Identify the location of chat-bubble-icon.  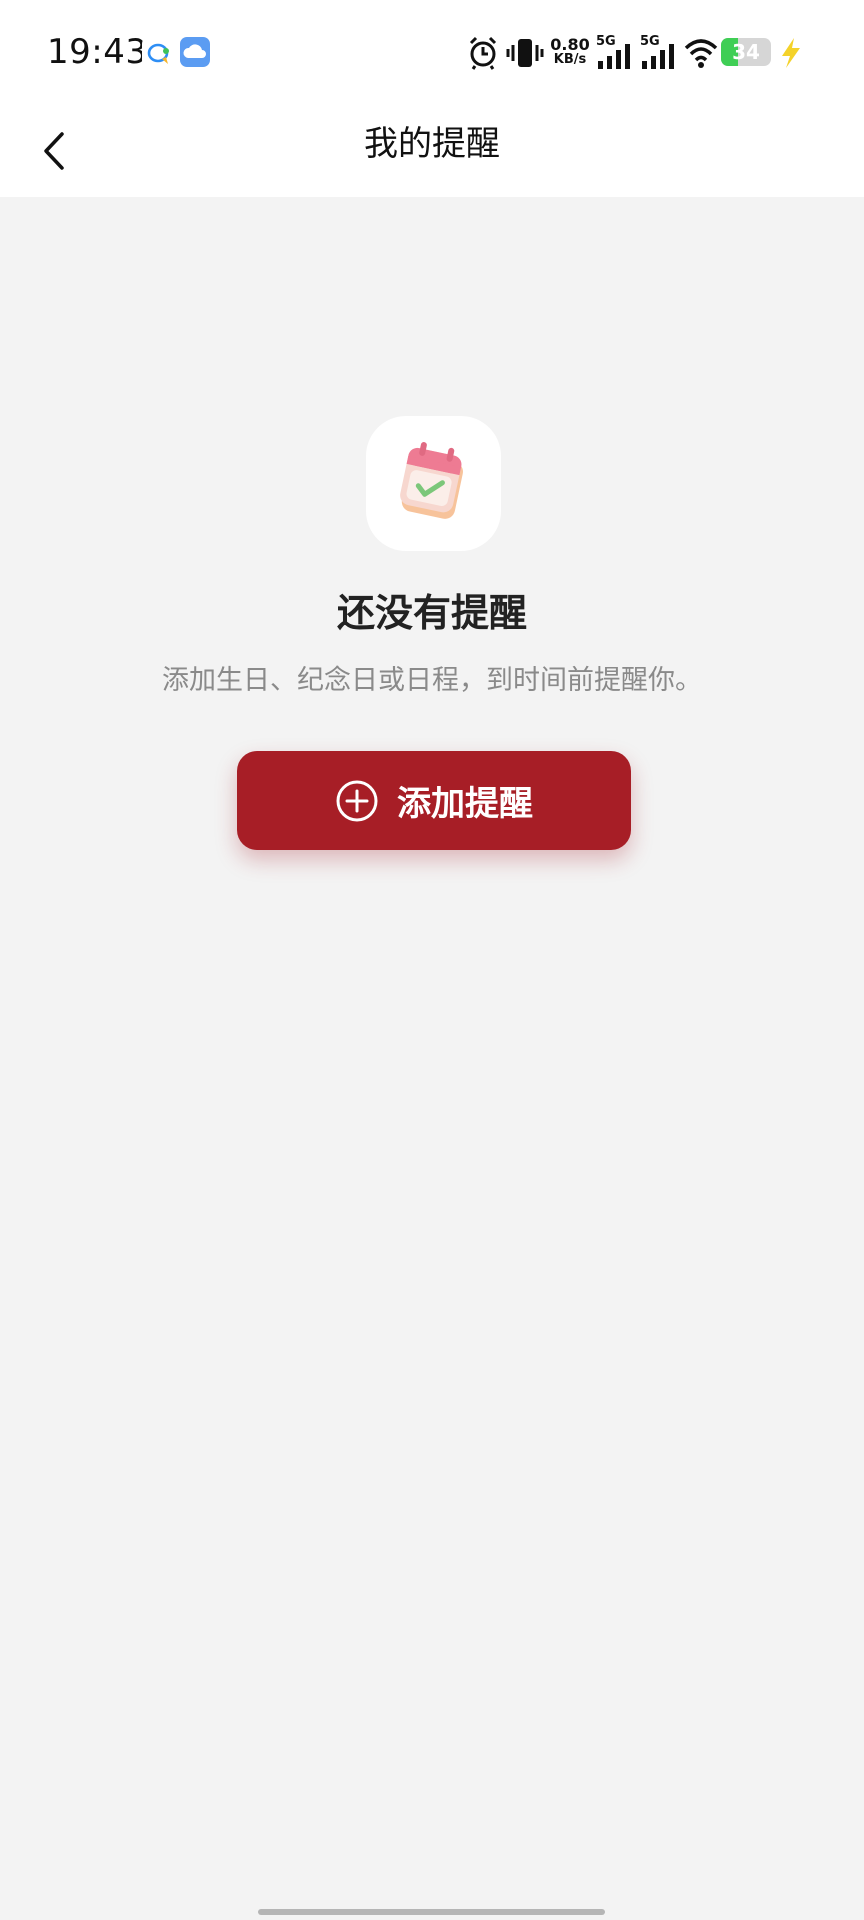
(157, 52).